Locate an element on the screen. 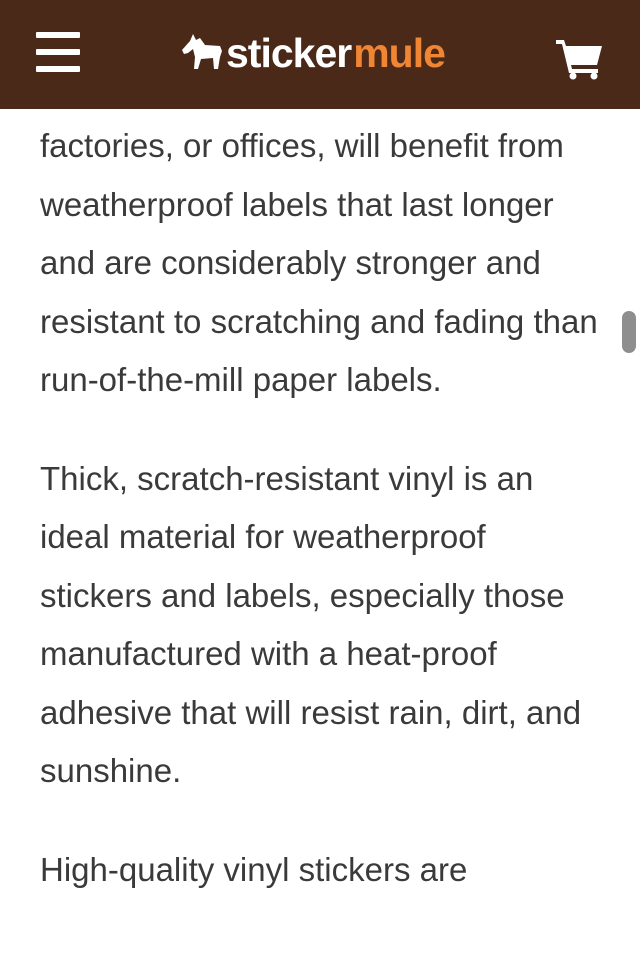 The width and height of the screenshot is (640, 959). sticker-mule-logo: sticker mule is located at coordinates (313, 53).